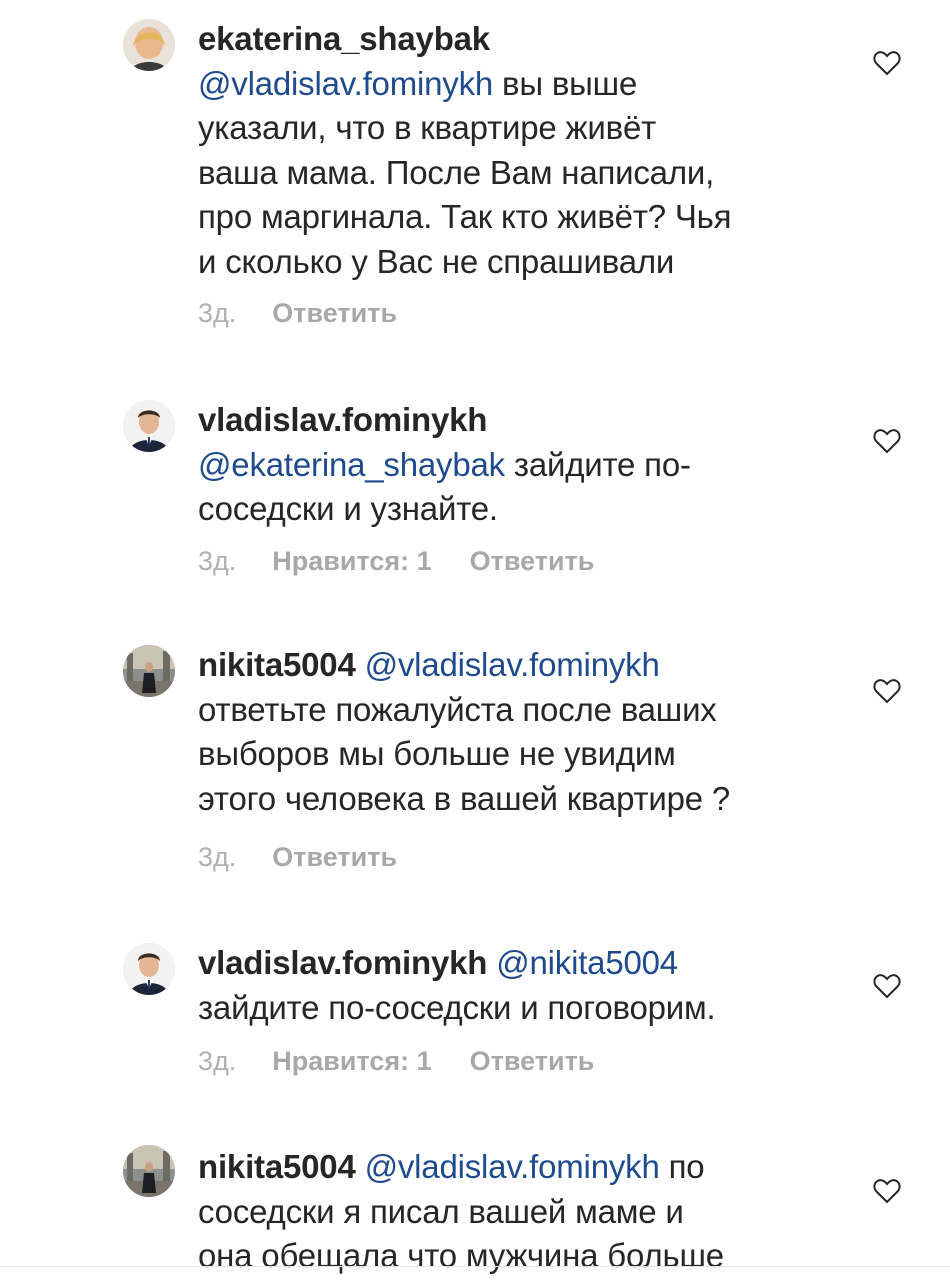 The width and height of the screenshot is (950, 1280). Describe the element at coordinates (565, 83) in the screenshot. I see `comment-text: вы выше` at that location.